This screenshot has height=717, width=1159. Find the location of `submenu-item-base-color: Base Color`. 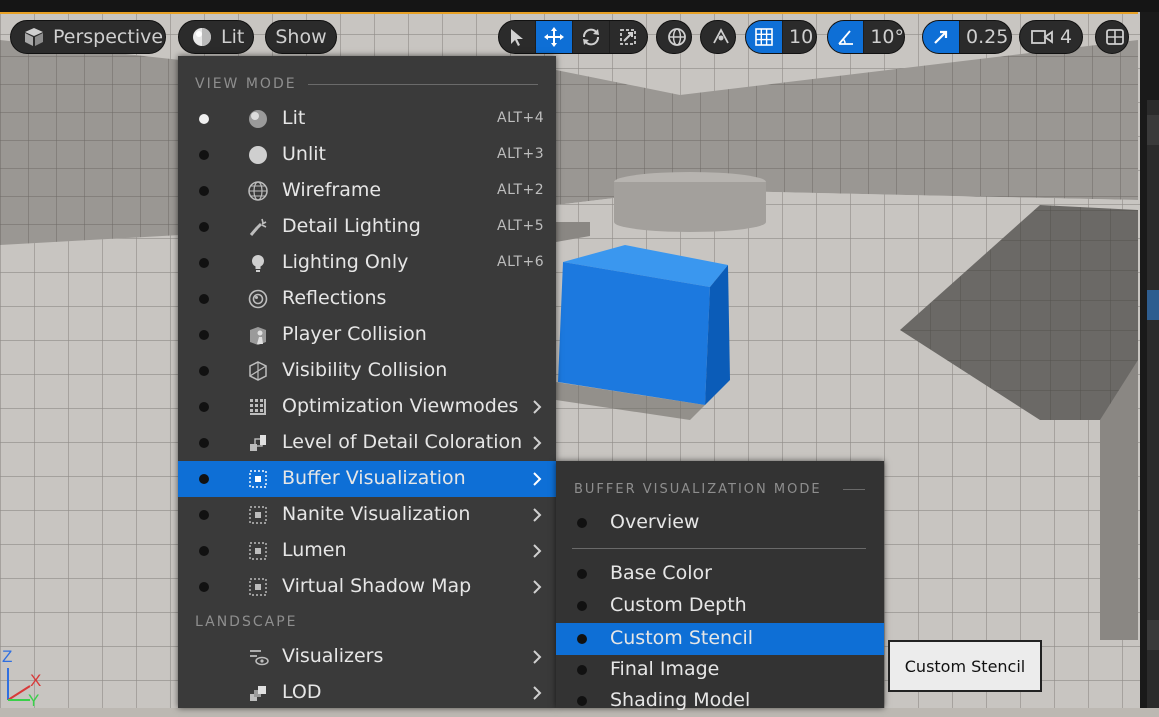

submenu-item-base-color: Base Color is located at coordinates (720, 574).